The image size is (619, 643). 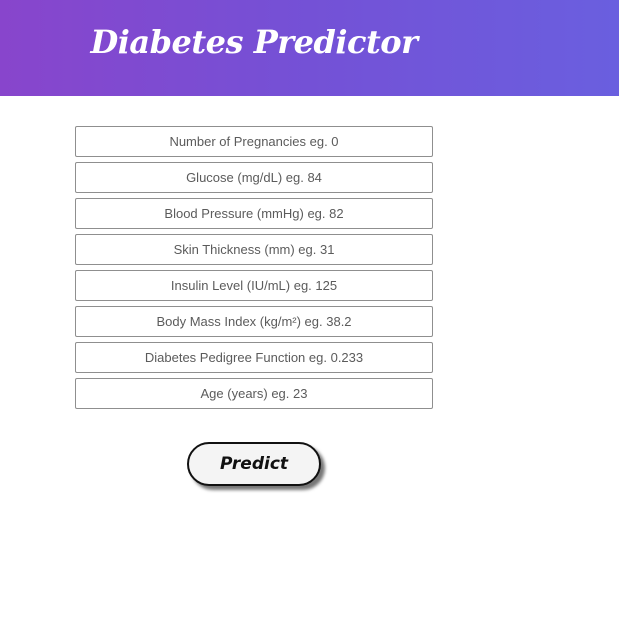 I want to click on predict-button: Predict, so click(x=254, y=464).